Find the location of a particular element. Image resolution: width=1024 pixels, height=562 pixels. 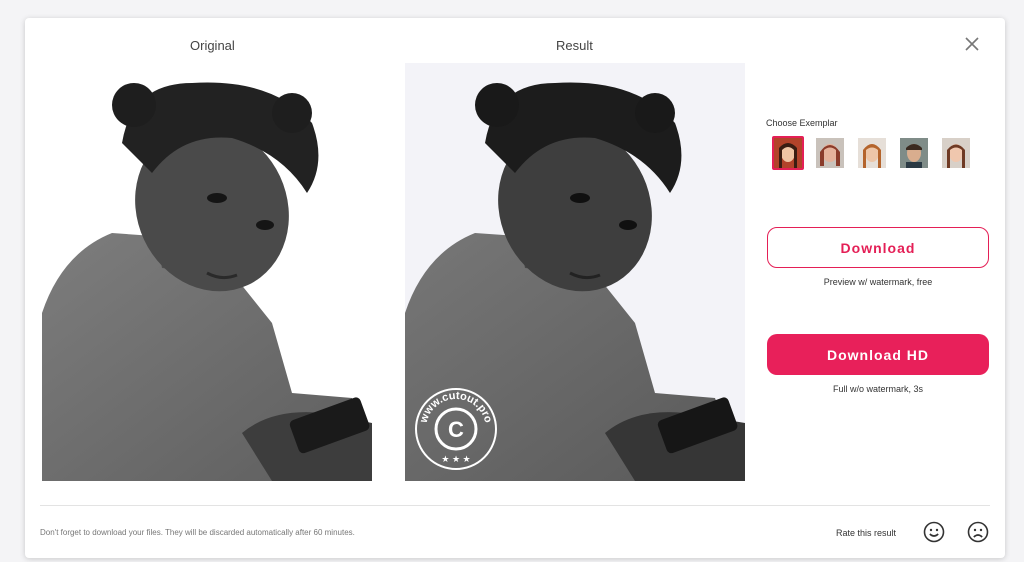

svg-text: C is located at coordinates (456, 429).